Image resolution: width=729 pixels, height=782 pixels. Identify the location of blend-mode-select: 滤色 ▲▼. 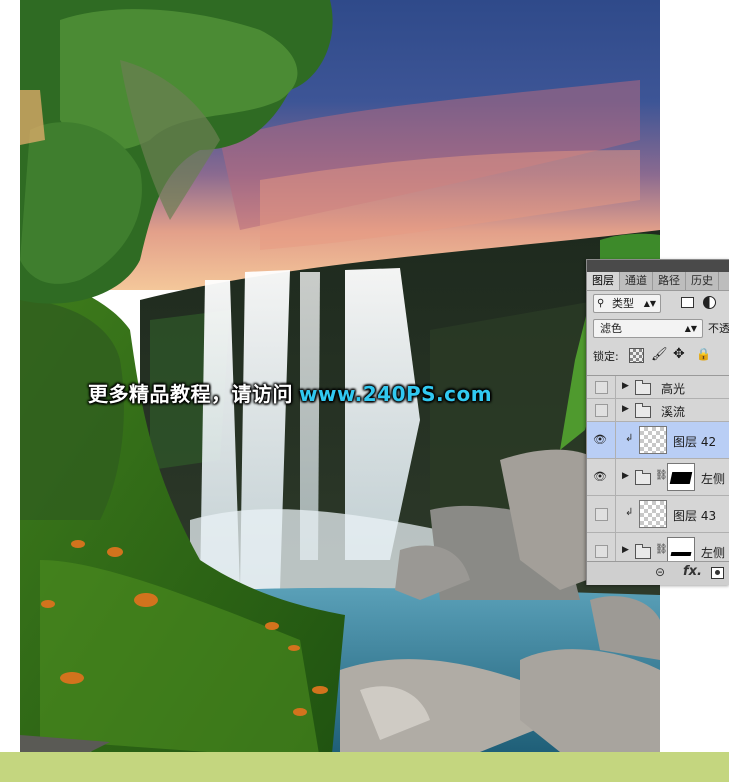
(648, 328).